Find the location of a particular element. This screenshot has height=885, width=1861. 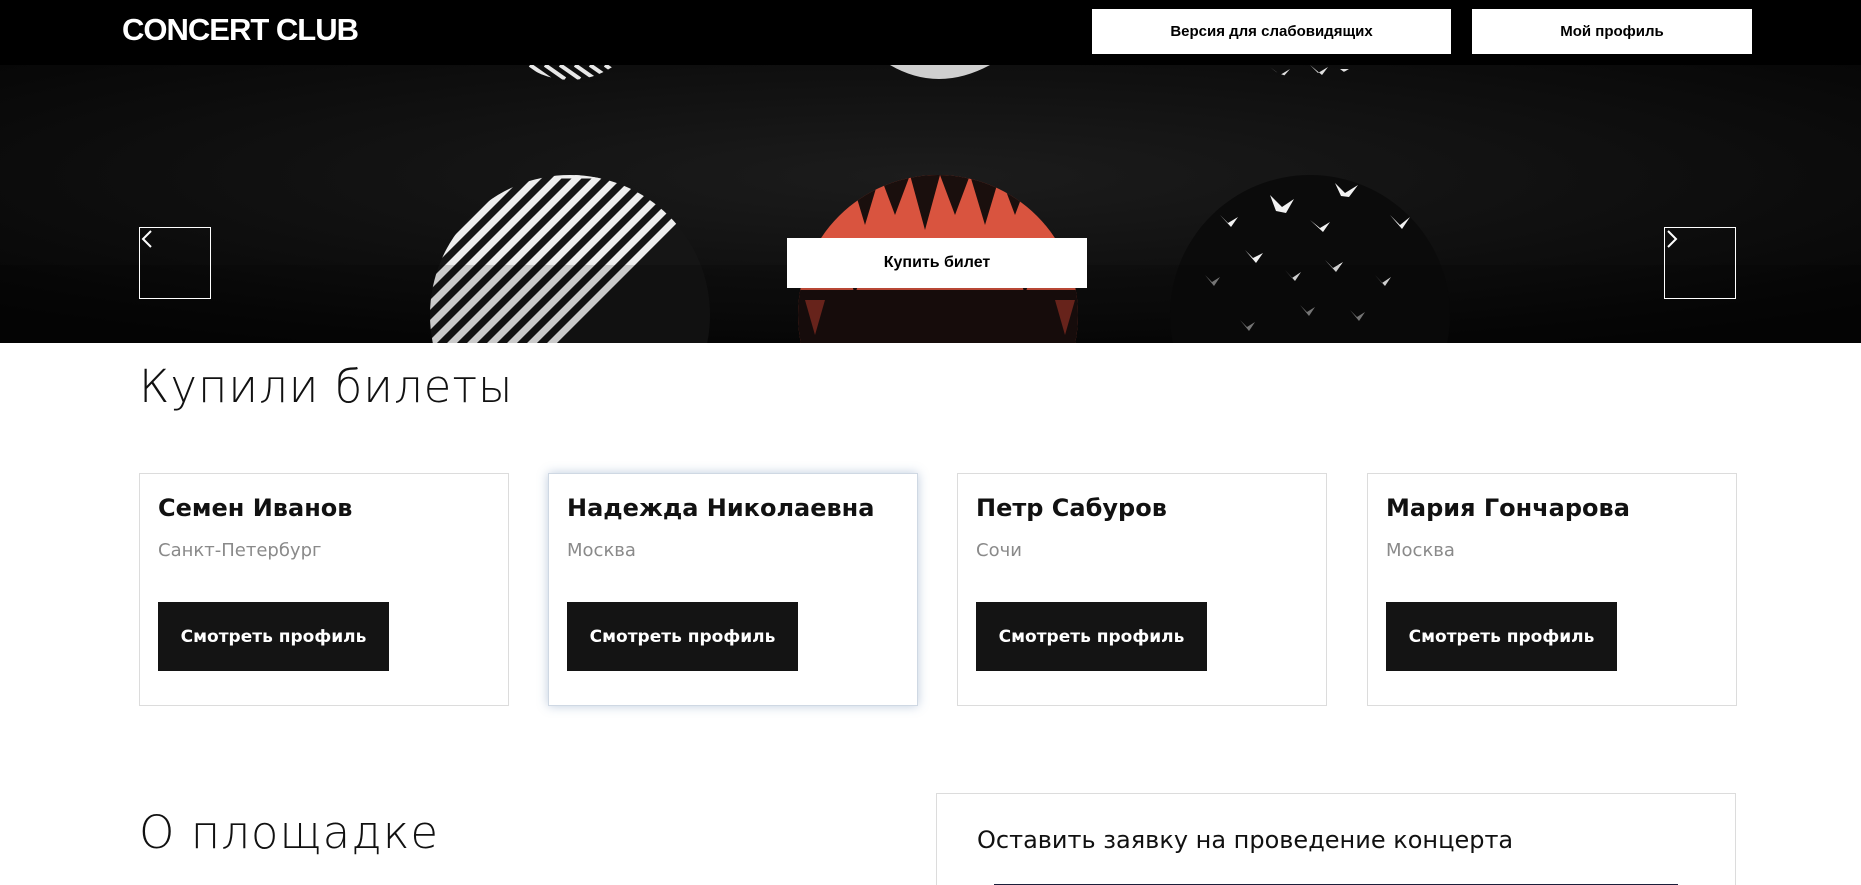

concert-request-form: Оставить заявку на проведение концерта is located at coordinates (1336, 839).